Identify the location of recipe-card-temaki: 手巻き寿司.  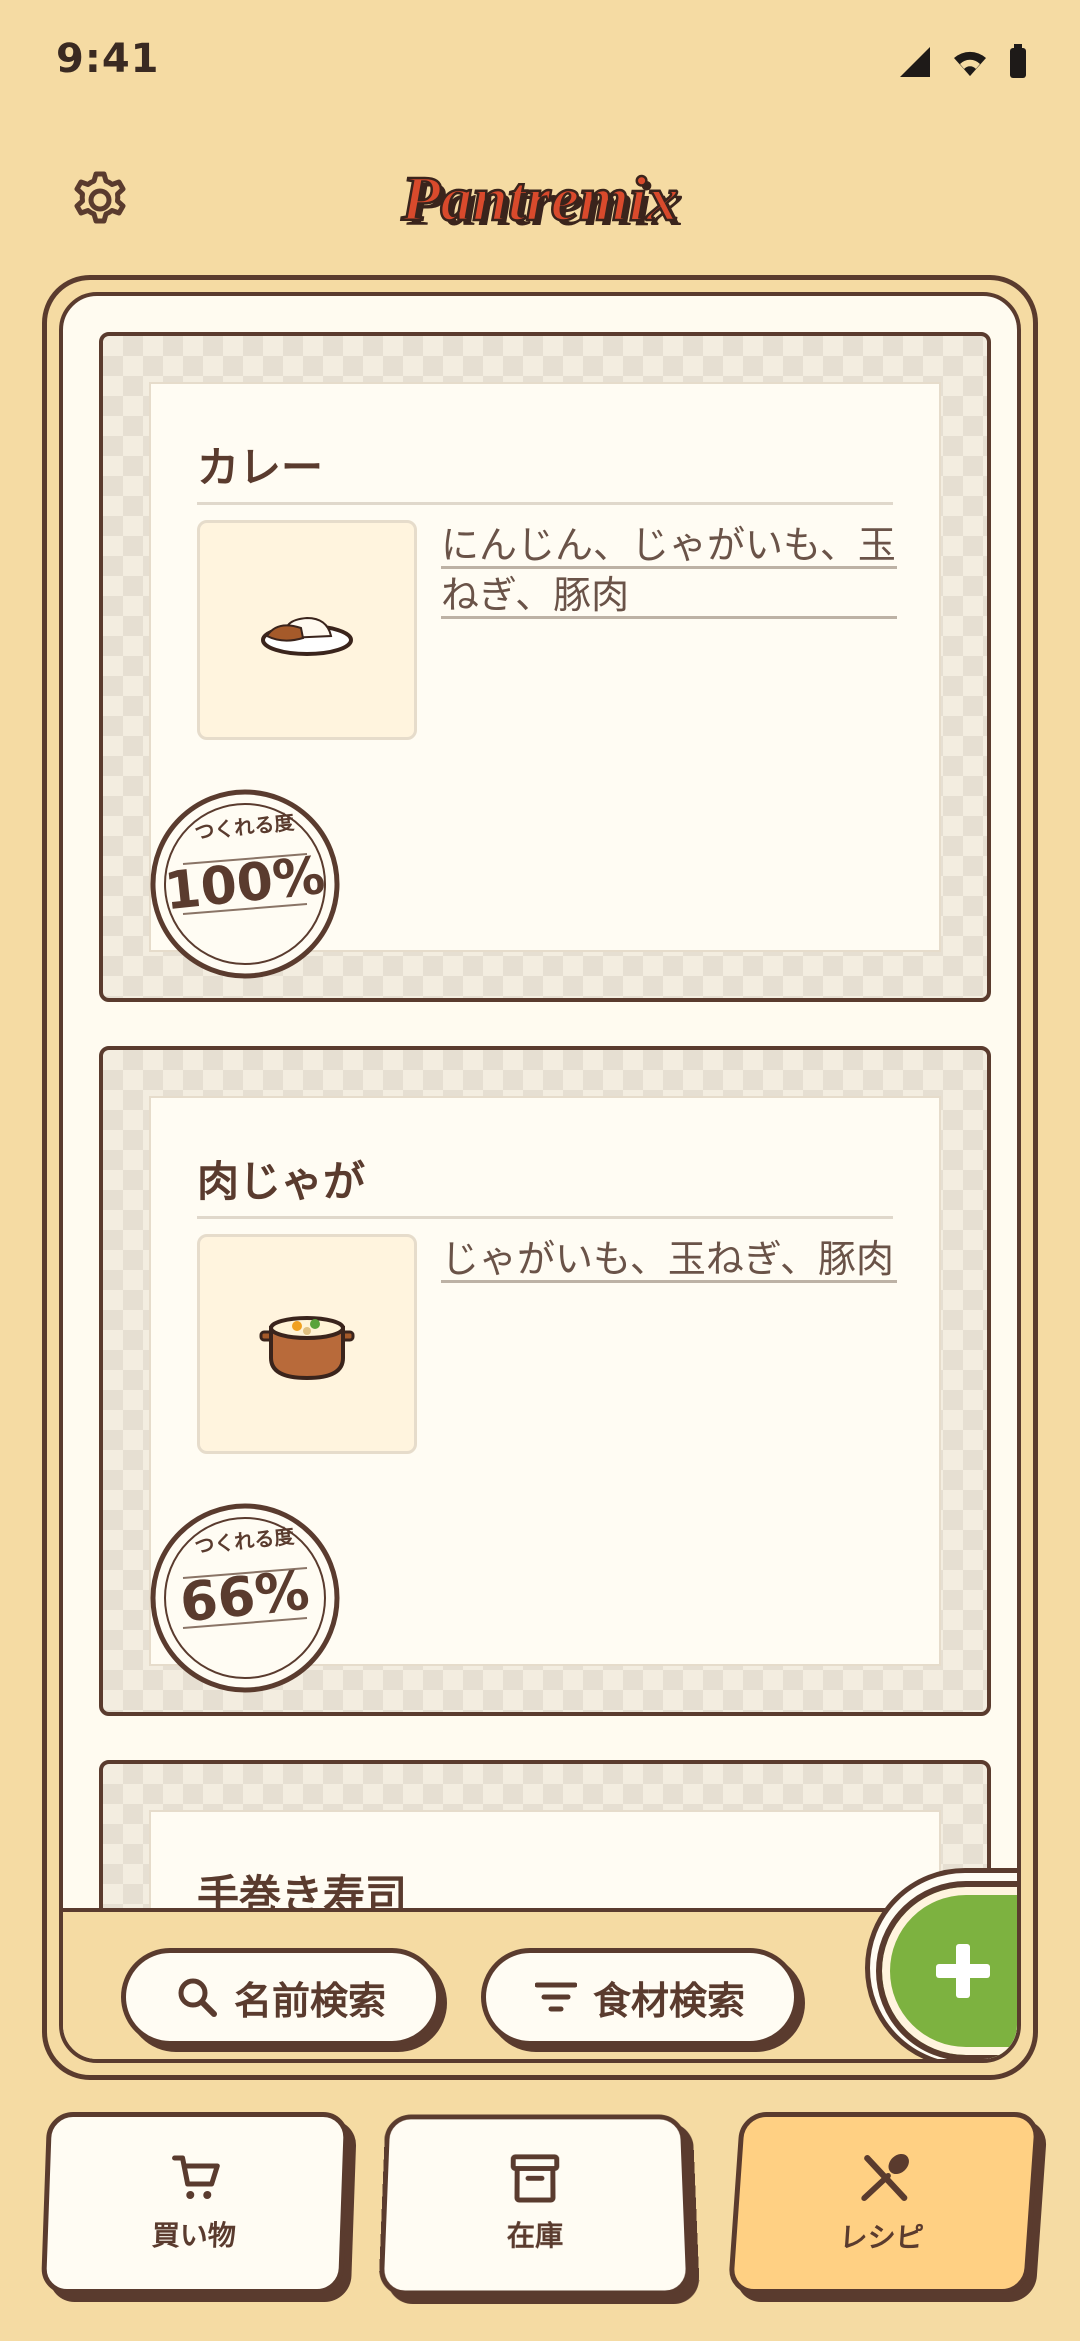
(545, 1834).